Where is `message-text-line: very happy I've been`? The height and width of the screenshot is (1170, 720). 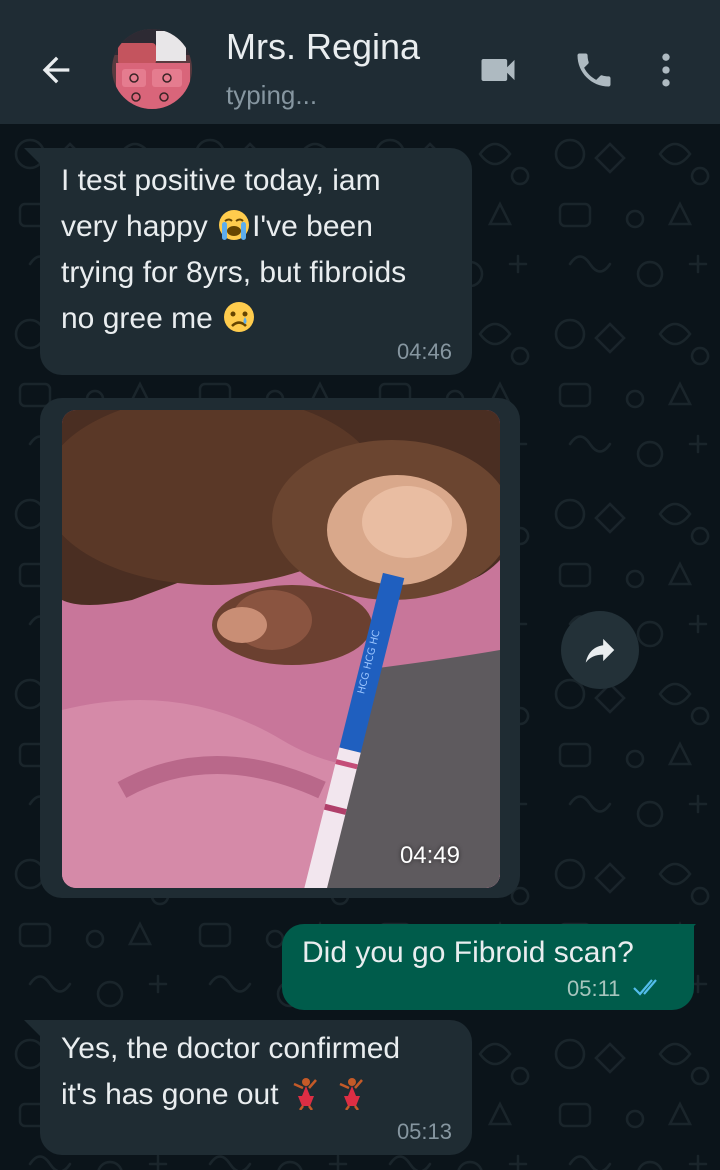 message-text-line: very happy I've been is located at coordinates (217, 226).